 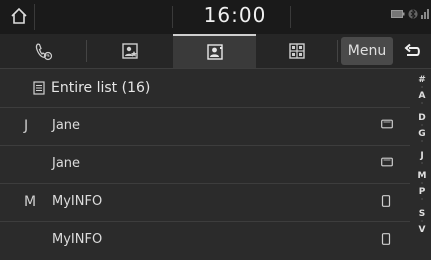 I want to click on status-icons, so click(x=410, y=14).